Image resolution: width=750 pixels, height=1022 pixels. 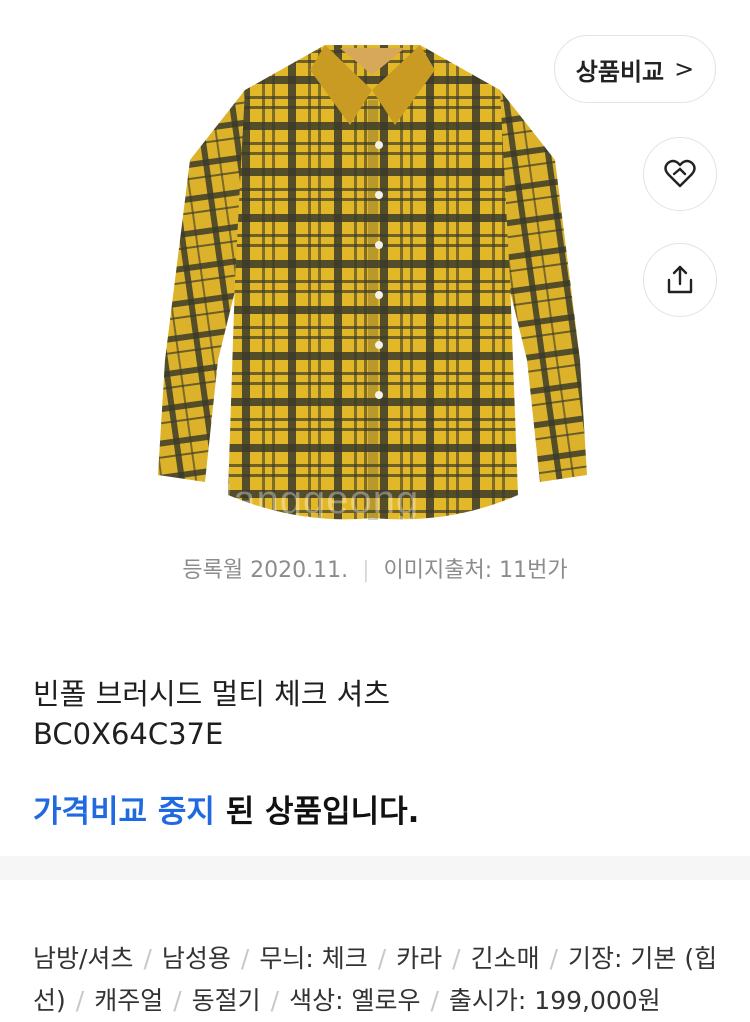 I want to click on wishlist-button, so click(x=680, y=174).